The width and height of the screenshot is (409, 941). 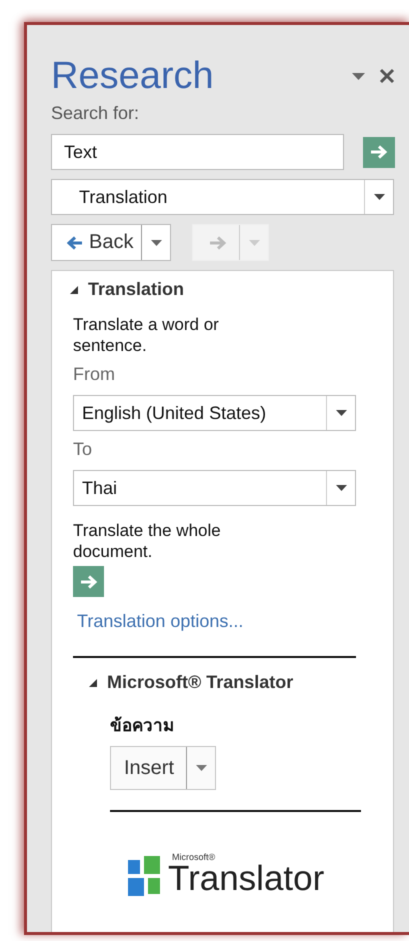 What do you see at coordinates (142, 726) in the screenshot?
I see `translation-result: ข้อความ` at bounding box center [142, 726].